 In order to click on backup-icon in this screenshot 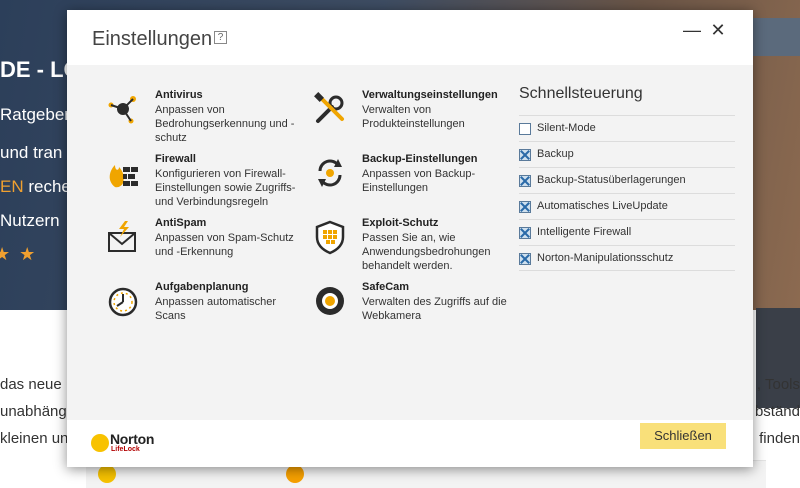, I will do `click(330, 173)`.